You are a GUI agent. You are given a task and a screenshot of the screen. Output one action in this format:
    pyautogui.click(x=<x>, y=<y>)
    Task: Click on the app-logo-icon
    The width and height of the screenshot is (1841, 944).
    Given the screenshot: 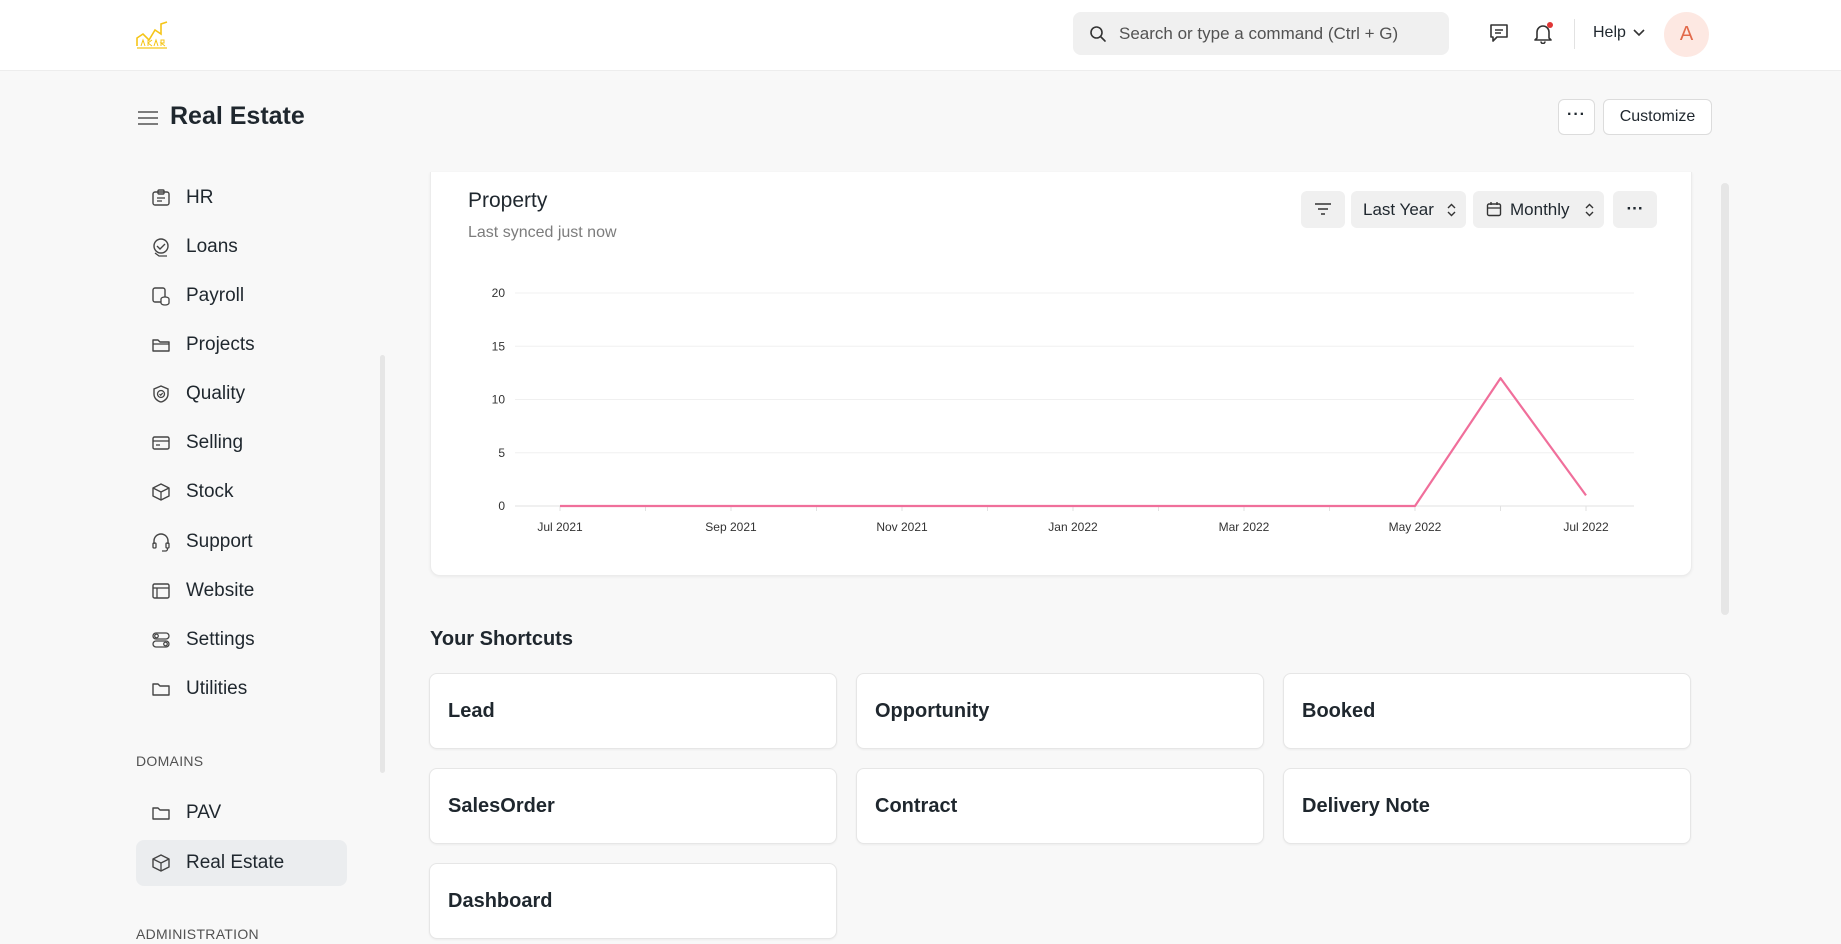 What is the action you would take?
    pyautogui.click(x=152, y=35)
    